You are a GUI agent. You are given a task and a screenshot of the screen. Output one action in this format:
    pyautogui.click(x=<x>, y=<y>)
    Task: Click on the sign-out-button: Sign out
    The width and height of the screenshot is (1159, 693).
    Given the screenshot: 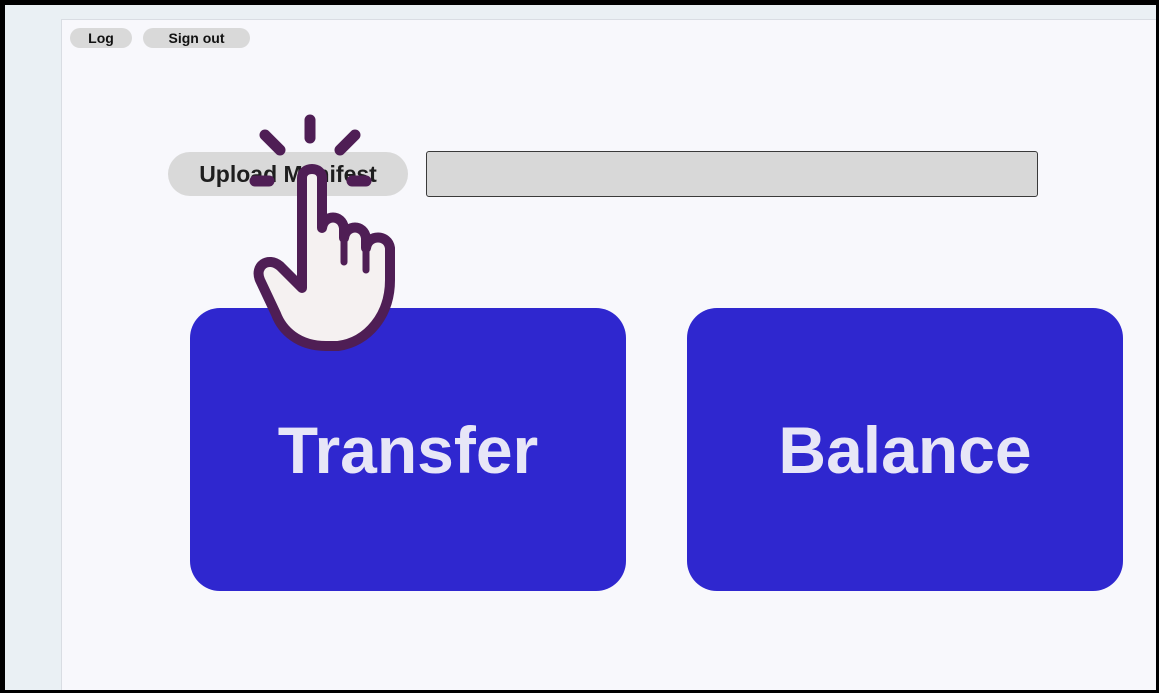 What is the action you would take?
    pyautogui.click(x=196, y=38)
    